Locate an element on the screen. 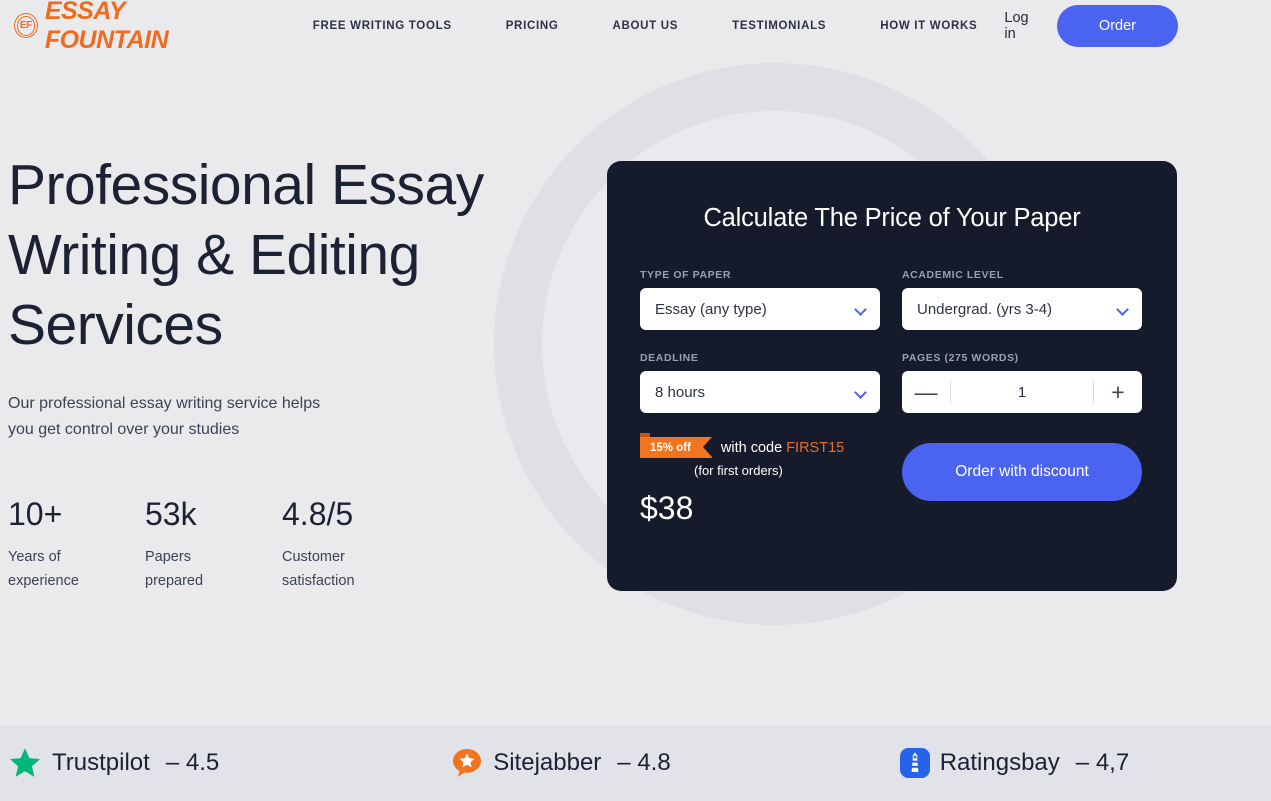 This screenshot has height=801, width=1271. academic-level-select: Undergrad. (yrs 3-4) is located at coordinates (1022, 309).